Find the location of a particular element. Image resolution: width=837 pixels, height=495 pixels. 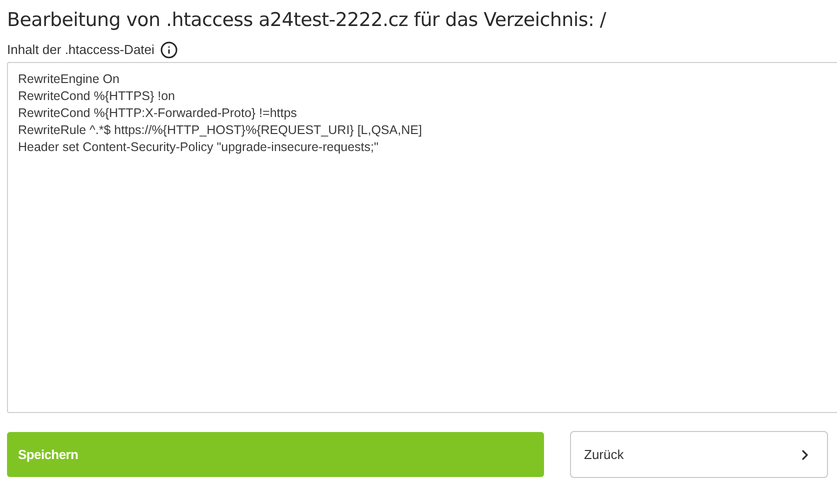

field-label: Inhalt der .htaccess-Datei is located at coordinates (80, 50).